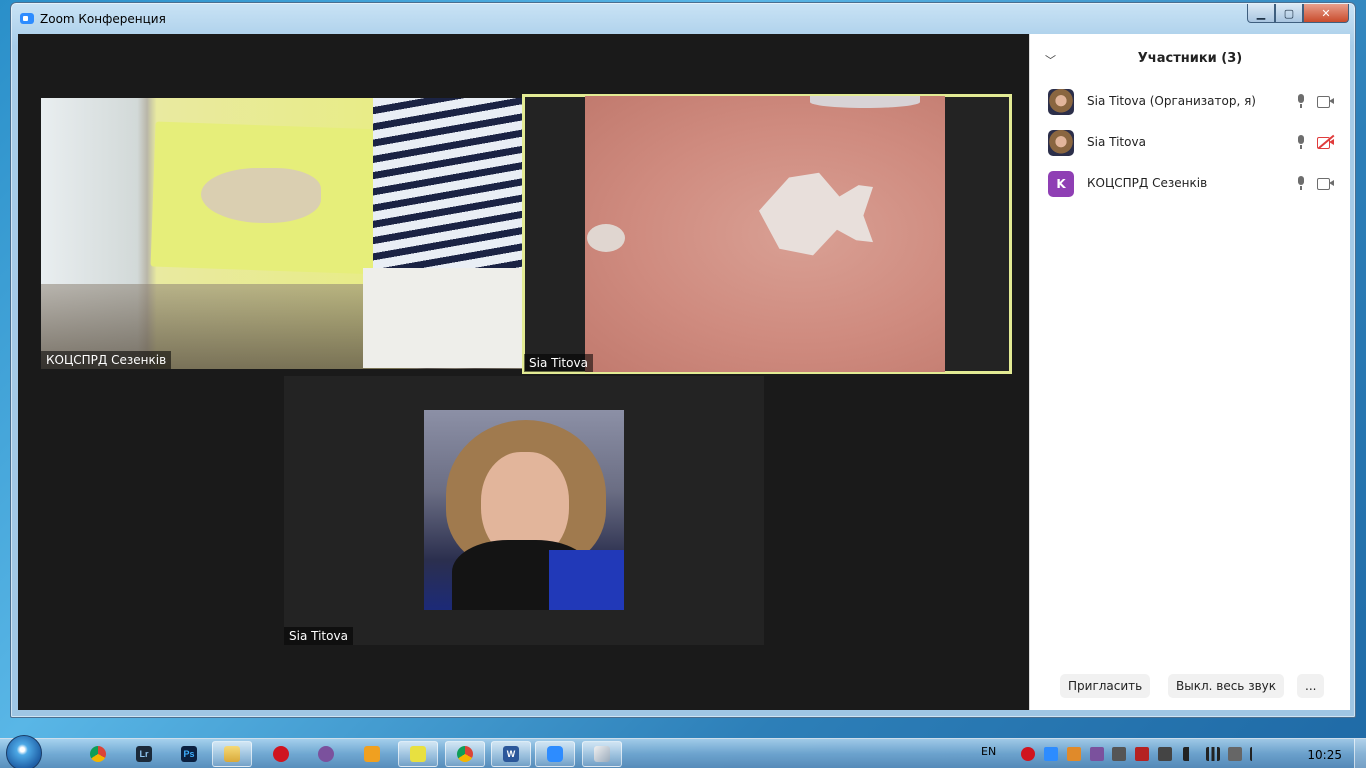 The image size is (1366, 768). I want to click on explorer-icon, so click(232, 754).